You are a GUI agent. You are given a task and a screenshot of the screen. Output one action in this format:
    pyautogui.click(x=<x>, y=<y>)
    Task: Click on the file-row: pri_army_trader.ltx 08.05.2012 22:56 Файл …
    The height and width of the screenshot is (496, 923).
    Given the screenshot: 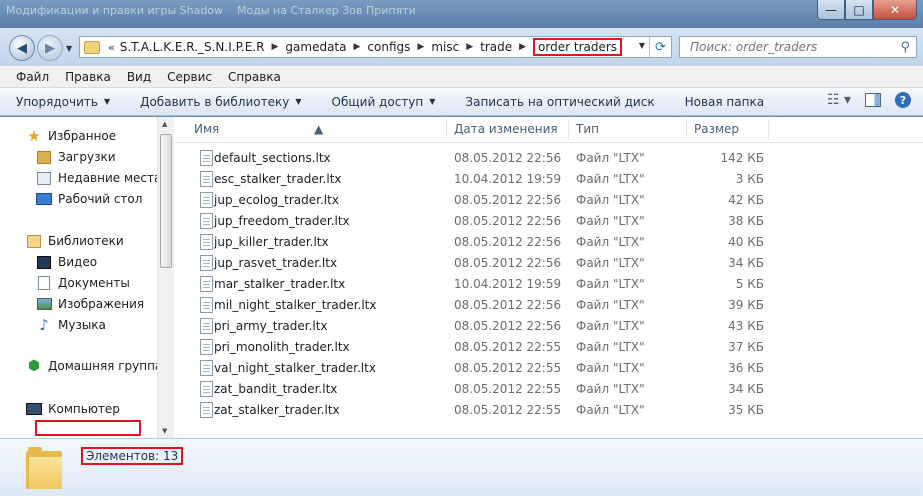 What is the action you would take?
    pyautogui.click(x=480, y=326)
    